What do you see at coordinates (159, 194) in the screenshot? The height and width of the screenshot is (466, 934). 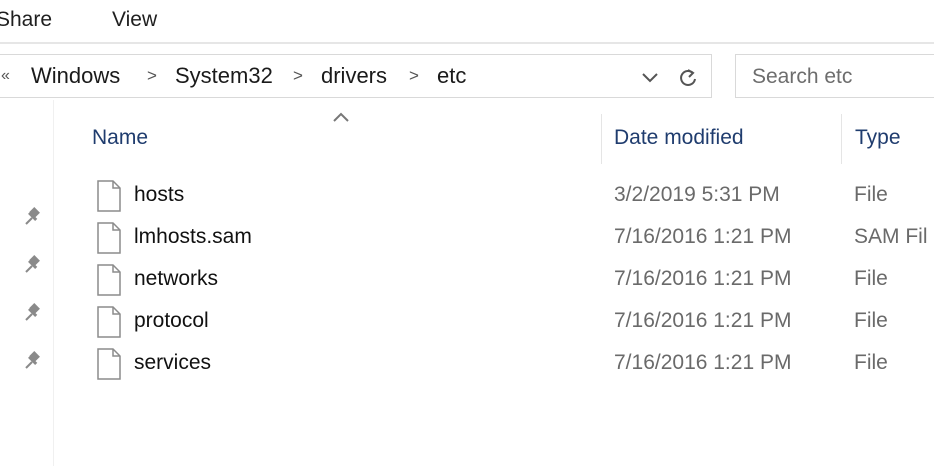 I see `file-name: hosts` at bounding box center [159, 194].